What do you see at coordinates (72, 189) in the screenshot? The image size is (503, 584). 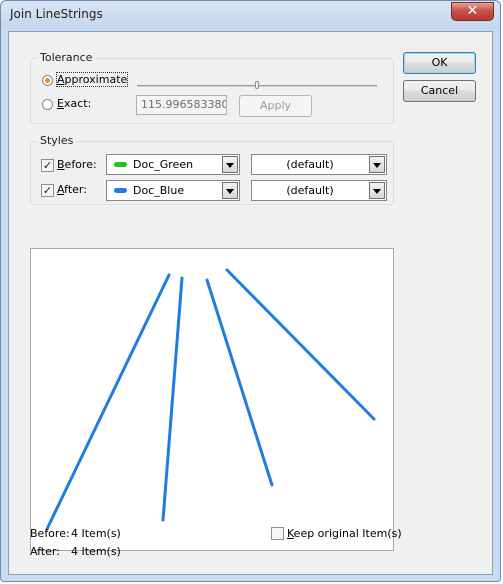 I see `after-label: After:` at bounding box center [72, 189].